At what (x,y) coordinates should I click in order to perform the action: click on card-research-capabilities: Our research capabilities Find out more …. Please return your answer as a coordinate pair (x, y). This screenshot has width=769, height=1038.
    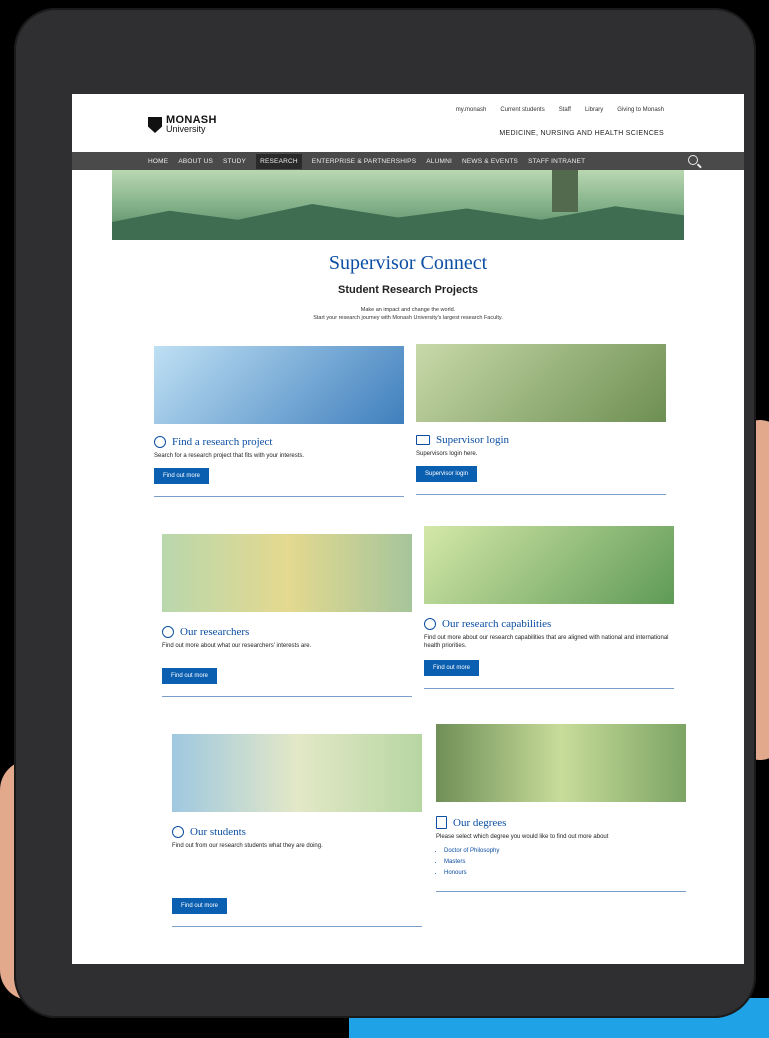
    Looking at the image, I should click on (549, 607).